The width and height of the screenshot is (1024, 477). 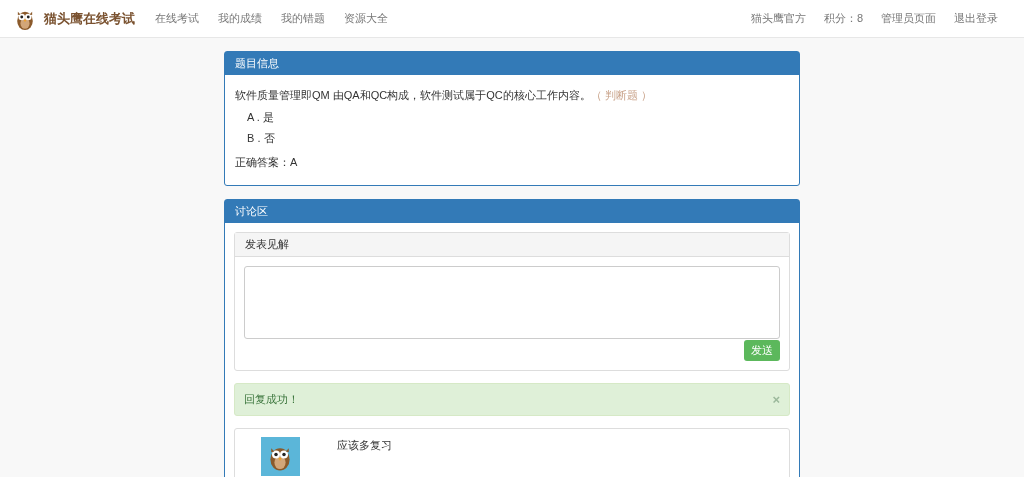 I want to click on nav-link: 管理员页面, so click(x=908, y=18).